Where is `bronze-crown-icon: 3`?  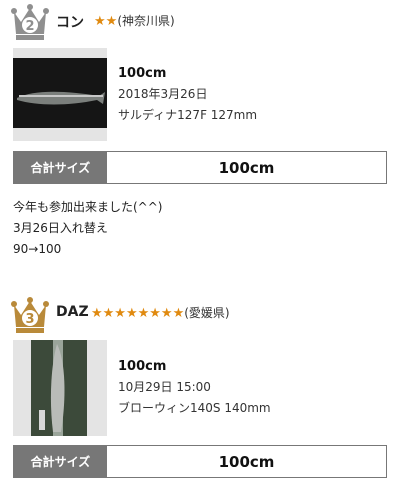
bronze-crown-icon: 3 is located at coordinates (30, 315).